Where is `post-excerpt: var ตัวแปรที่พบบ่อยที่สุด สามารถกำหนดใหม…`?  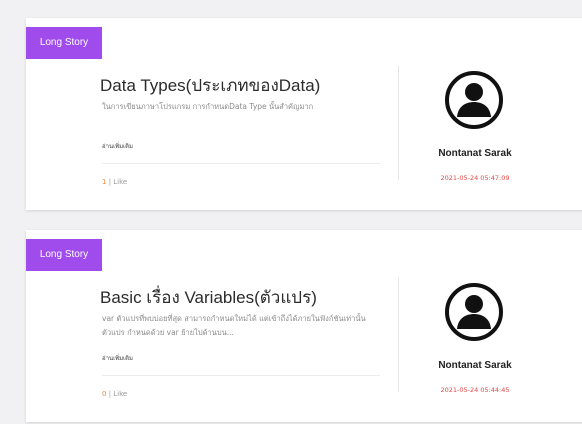 post-excerpt: var ตัวแปรที่พบบ่อยที่สุด สามารถกำหนดใหม… is located at coordinates (234, 325).